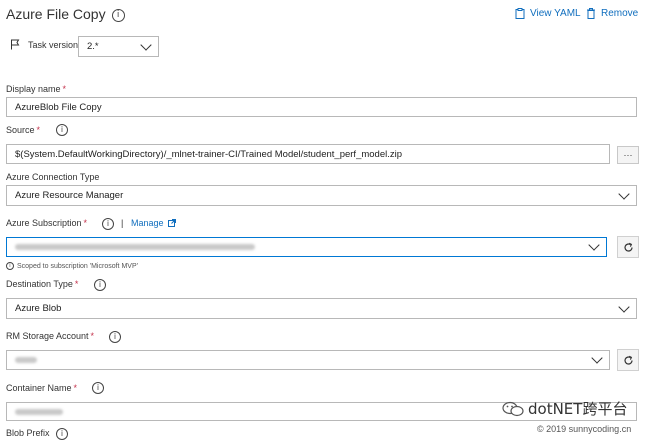 This screenshot has width=650, height=440. I want to click on remove-button: Remove, so click(612, 13).